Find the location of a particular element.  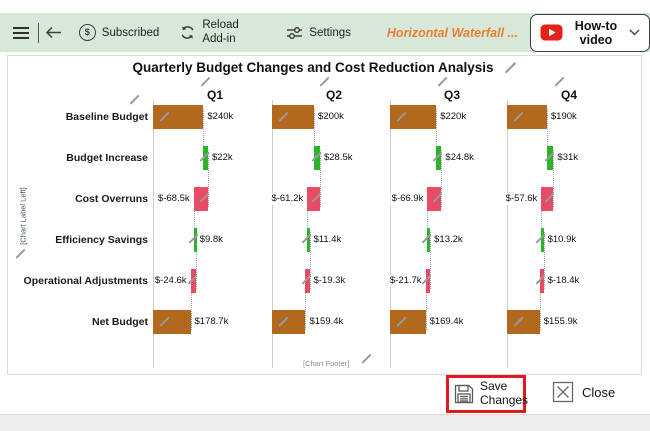

toolbar-separator is located at coordinates (38, 32).